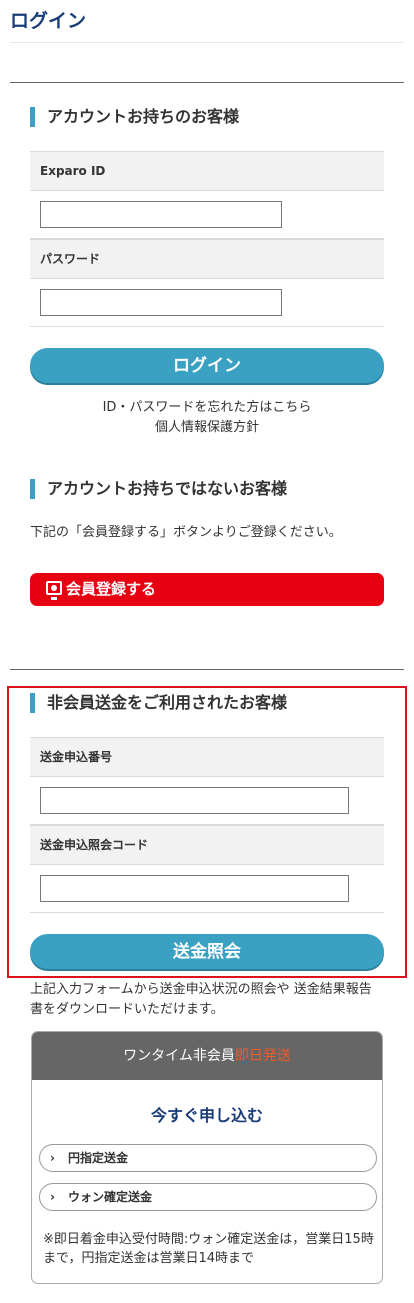  I want to click on register-icon, so click(54, 590).